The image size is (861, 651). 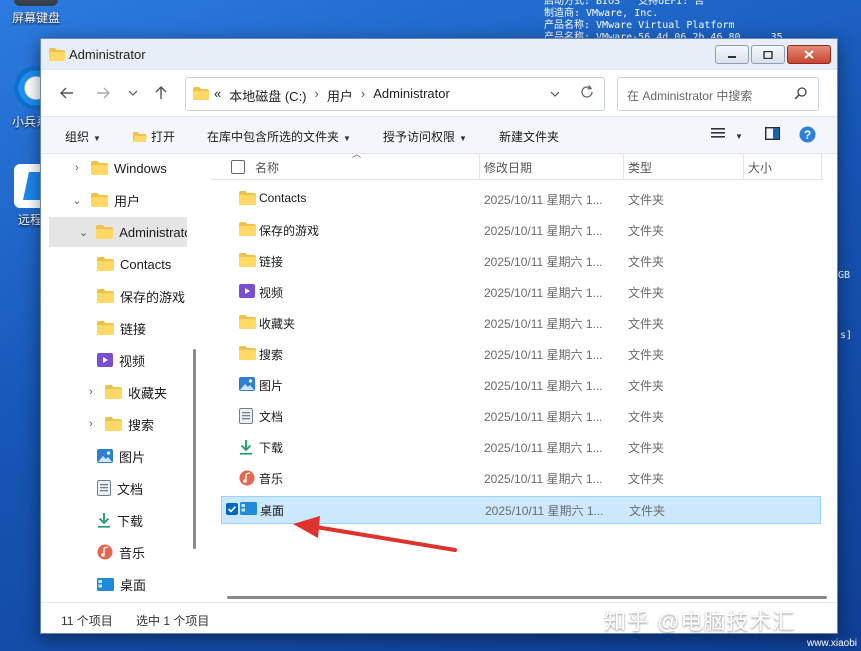 What do you see at coordinates (760, 167) in the screenshot?
I see `column-header-size: 大小` at bounding box center [760, 167].